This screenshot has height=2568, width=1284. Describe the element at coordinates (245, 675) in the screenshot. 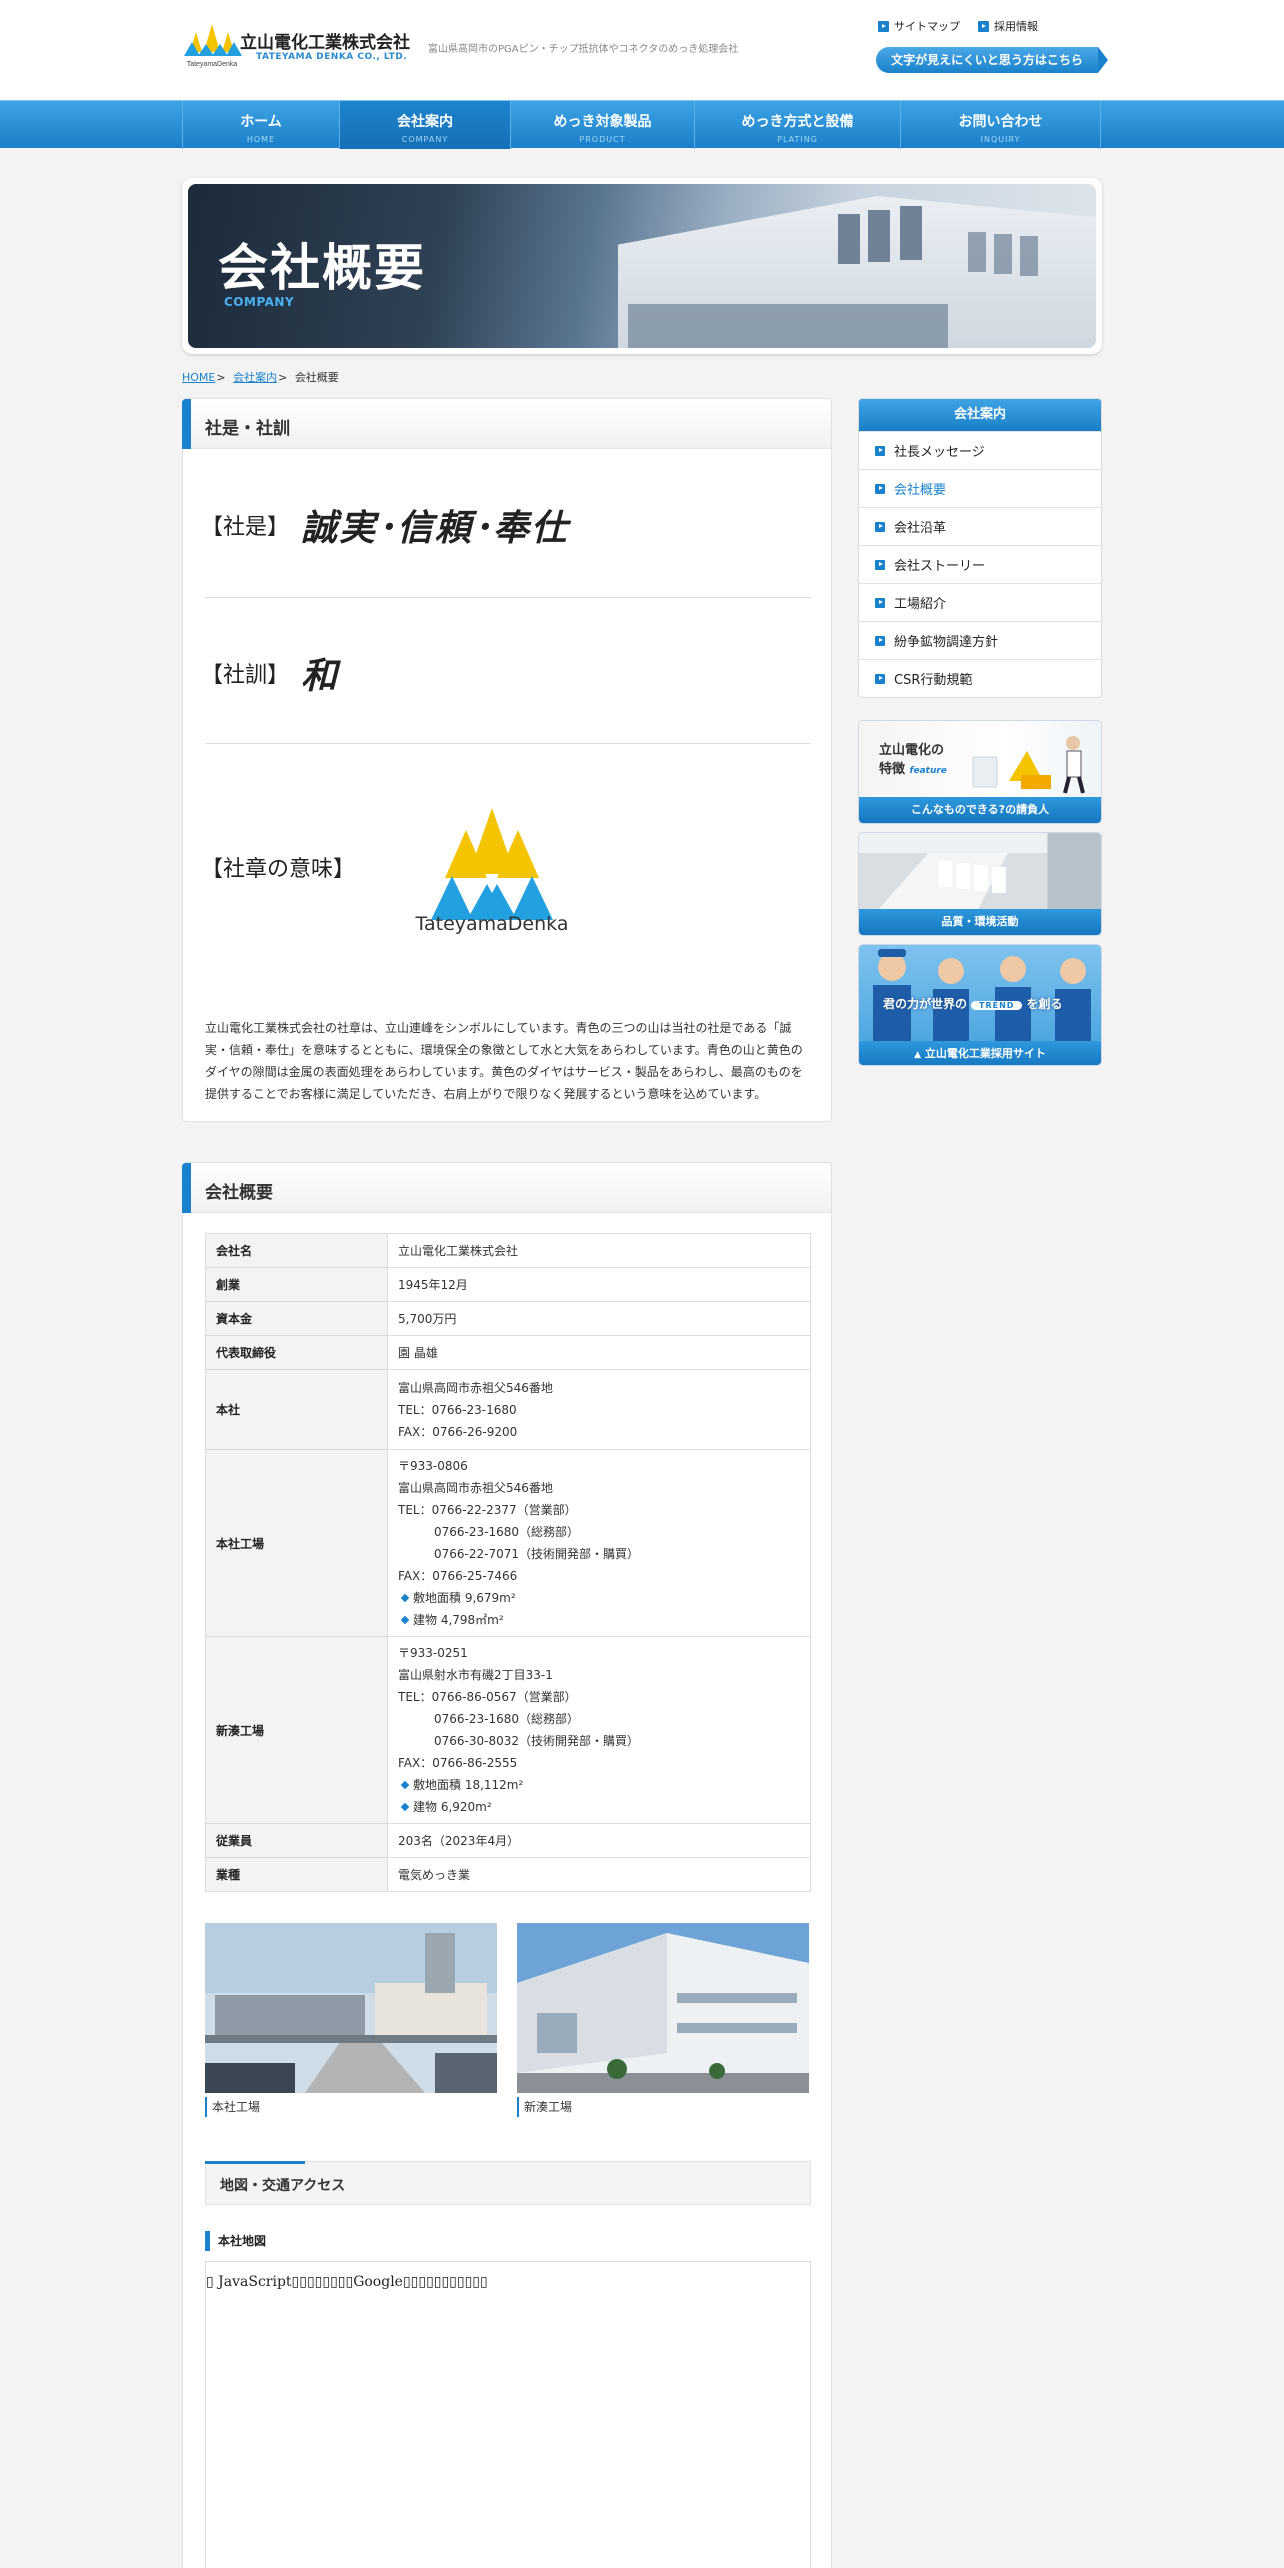

I see `shakun-label: 【社訓】` at that location.